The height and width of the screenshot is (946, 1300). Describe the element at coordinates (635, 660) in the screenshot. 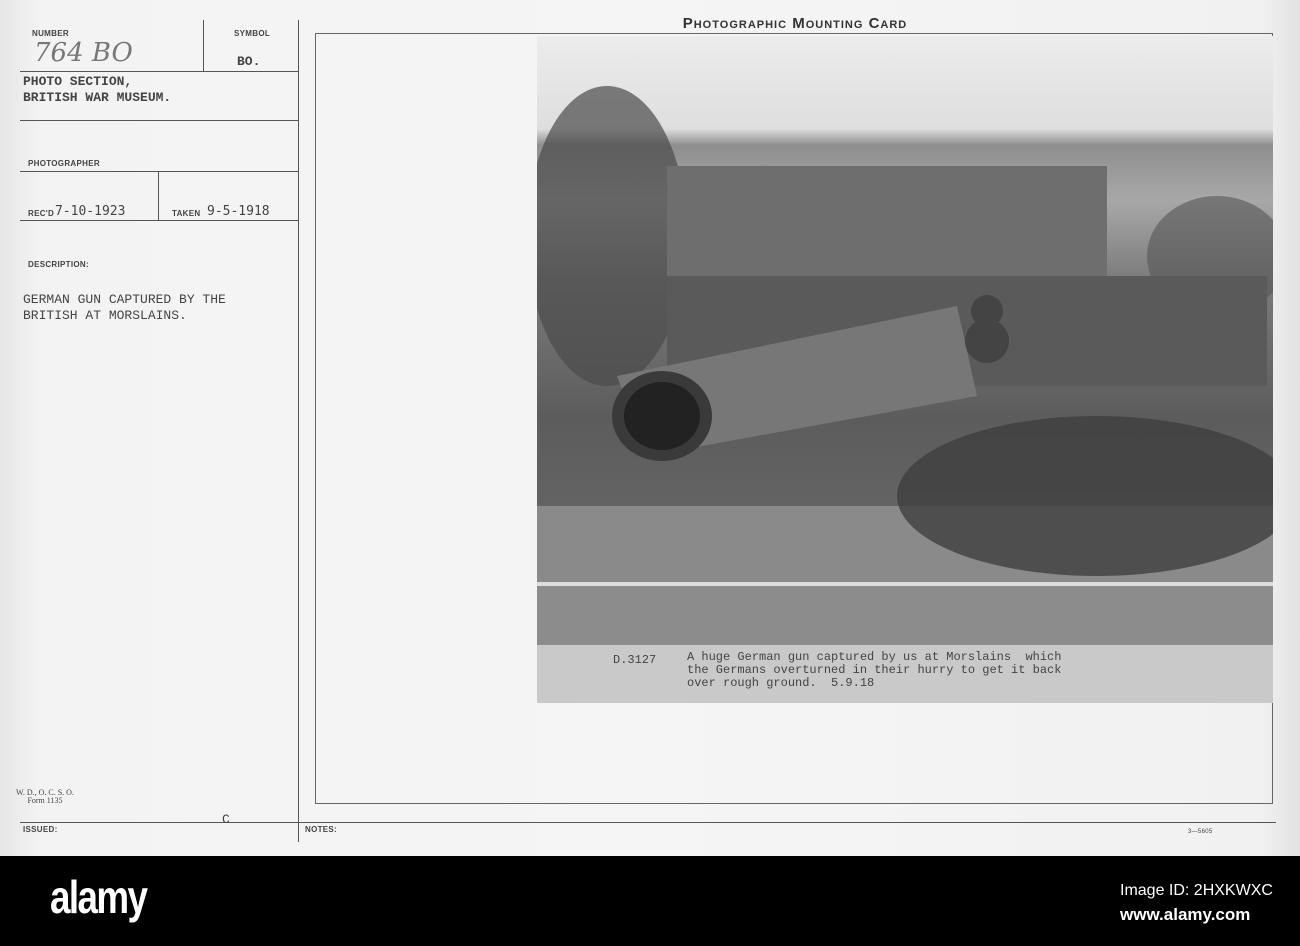

I see `caption-id: D.3127` at that location.